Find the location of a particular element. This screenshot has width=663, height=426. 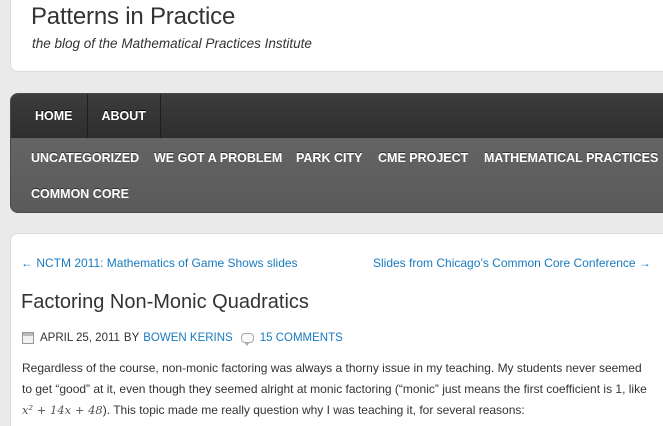

post-title: Factoring Non-Monic Quadratics is located at coordinates (165, 302).